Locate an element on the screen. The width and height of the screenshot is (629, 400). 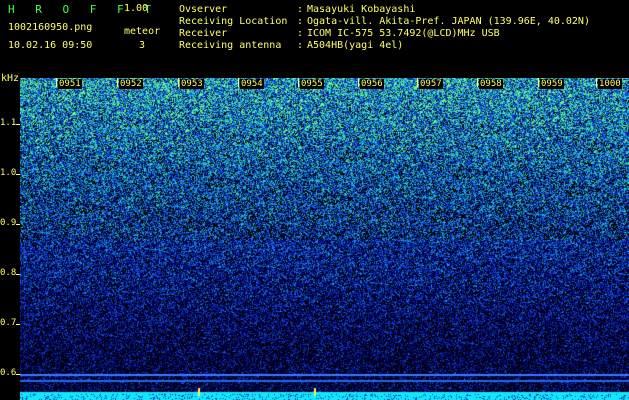
frequency-tick-label: 0.9 is located at coordinates (8, 223).